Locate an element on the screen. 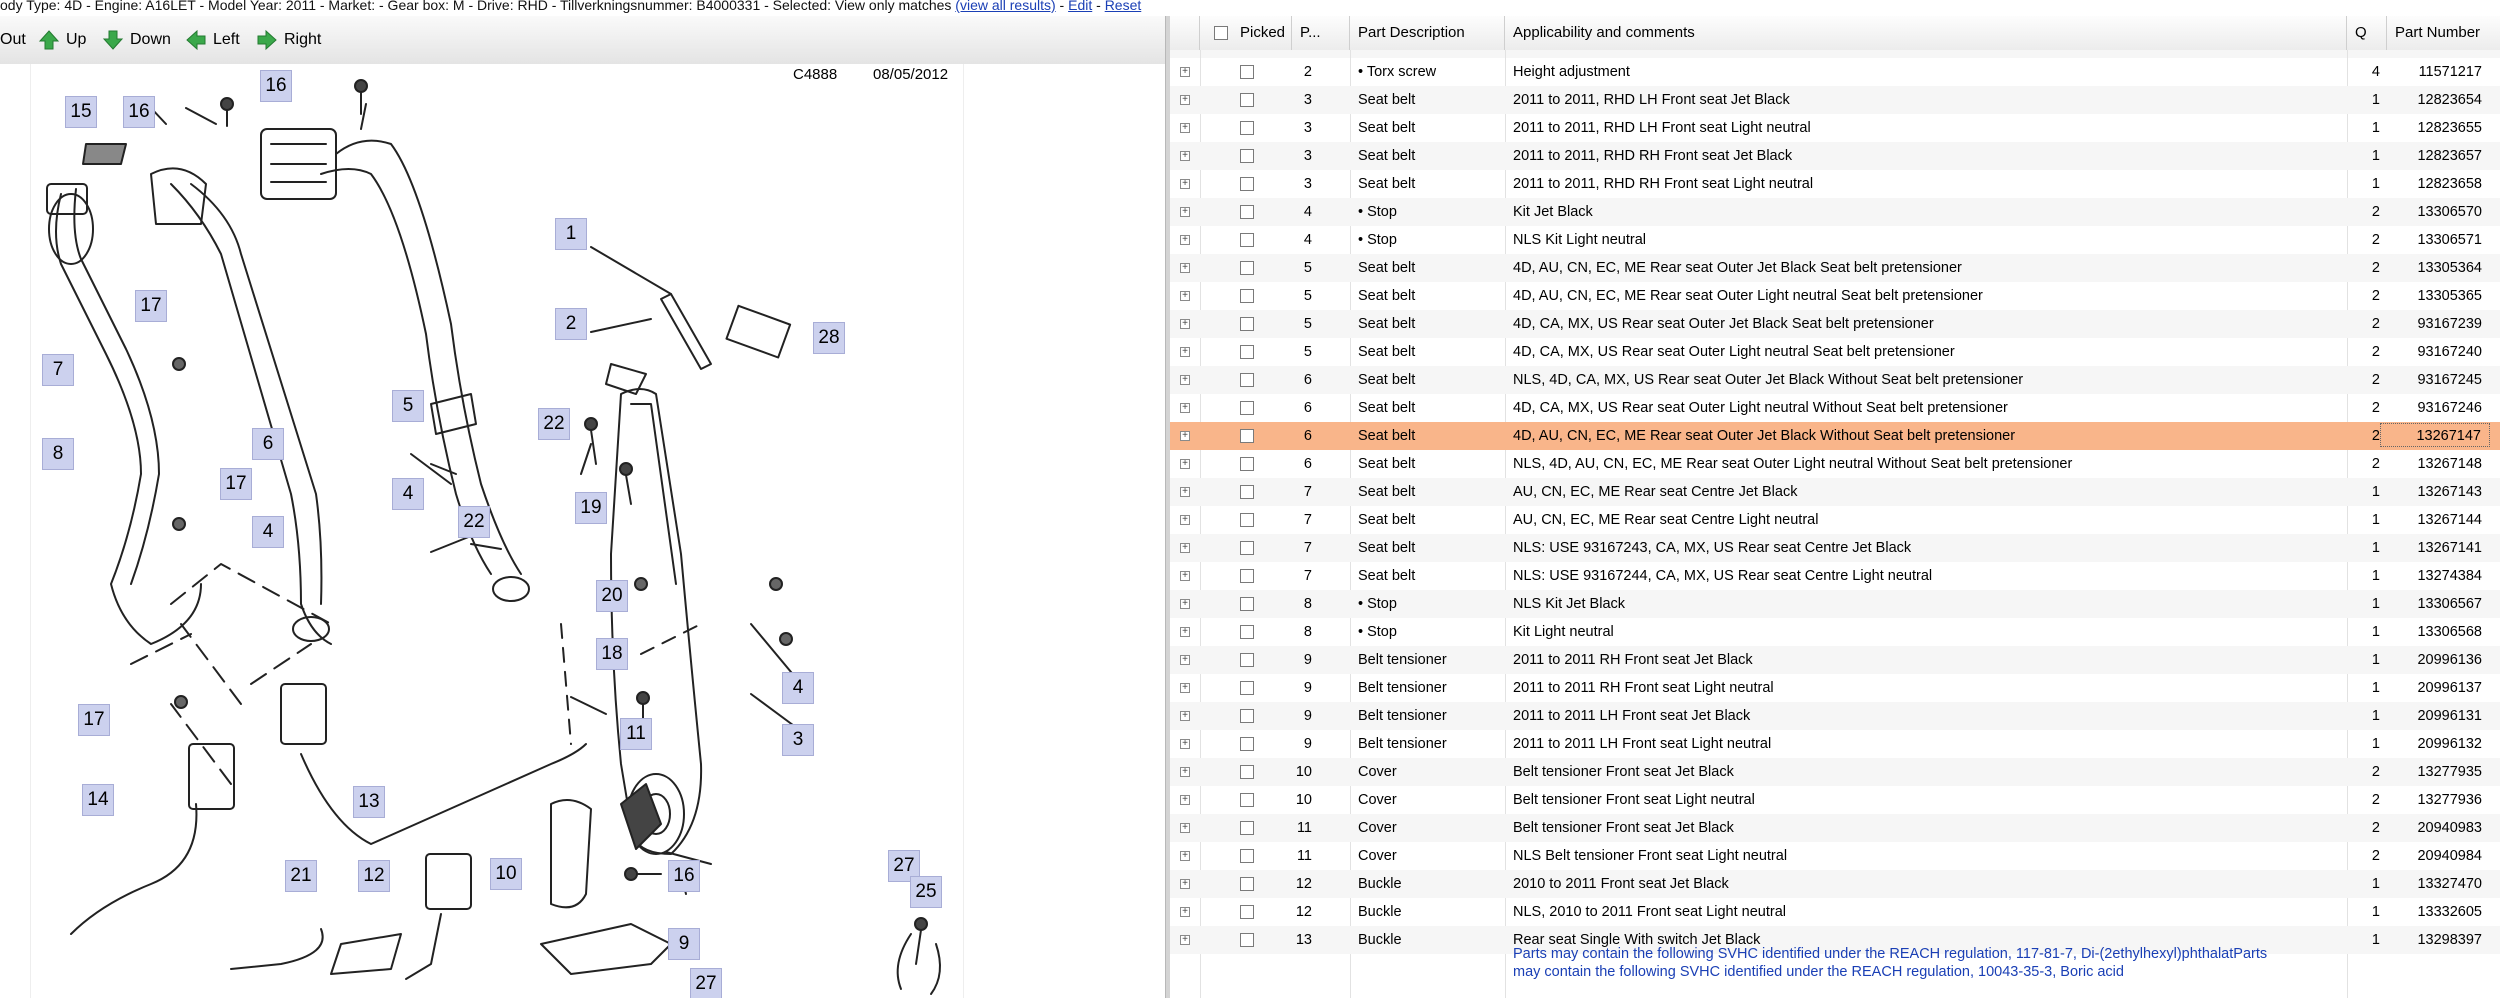 Image resolution: width=2500 pixels, height=998 pixels. part-number-cell: 13274384 is located at coordinates (2435, 576).